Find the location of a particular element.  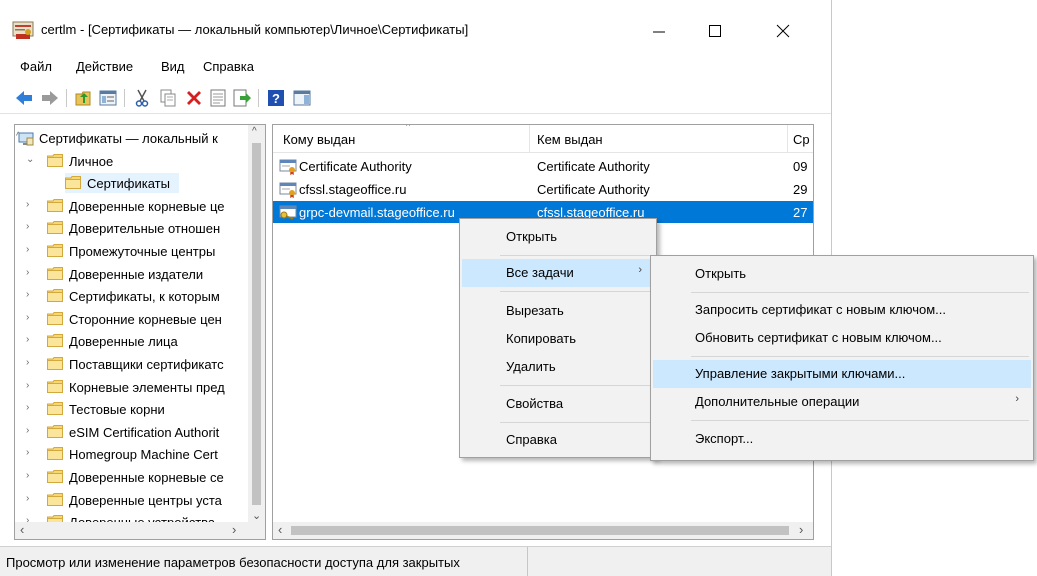

menu-item-properties: Свойства is located at coordinates (558, 404).